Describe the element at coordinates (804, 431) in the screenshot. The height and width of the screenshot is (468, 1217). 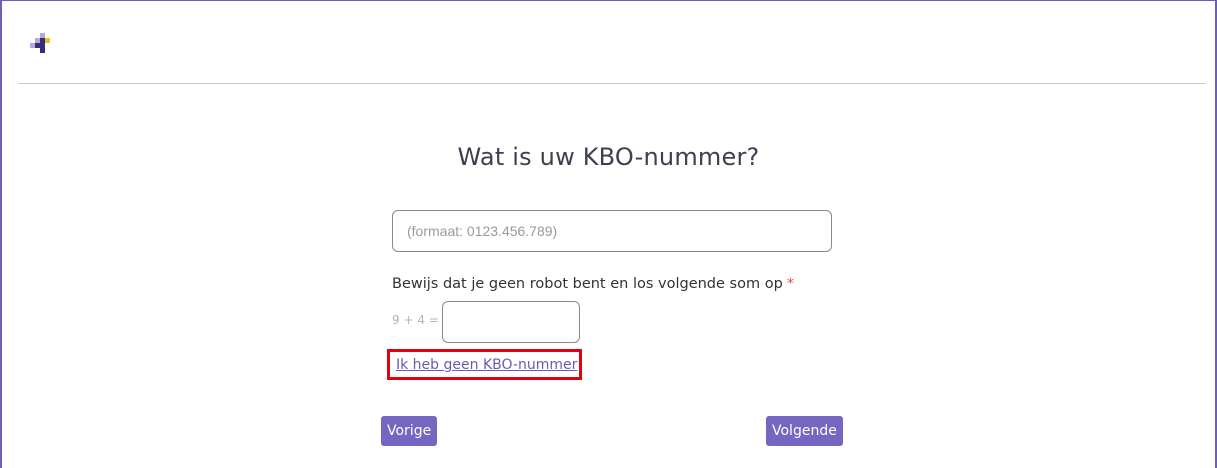
I see `next-button: Volgende` at that location.